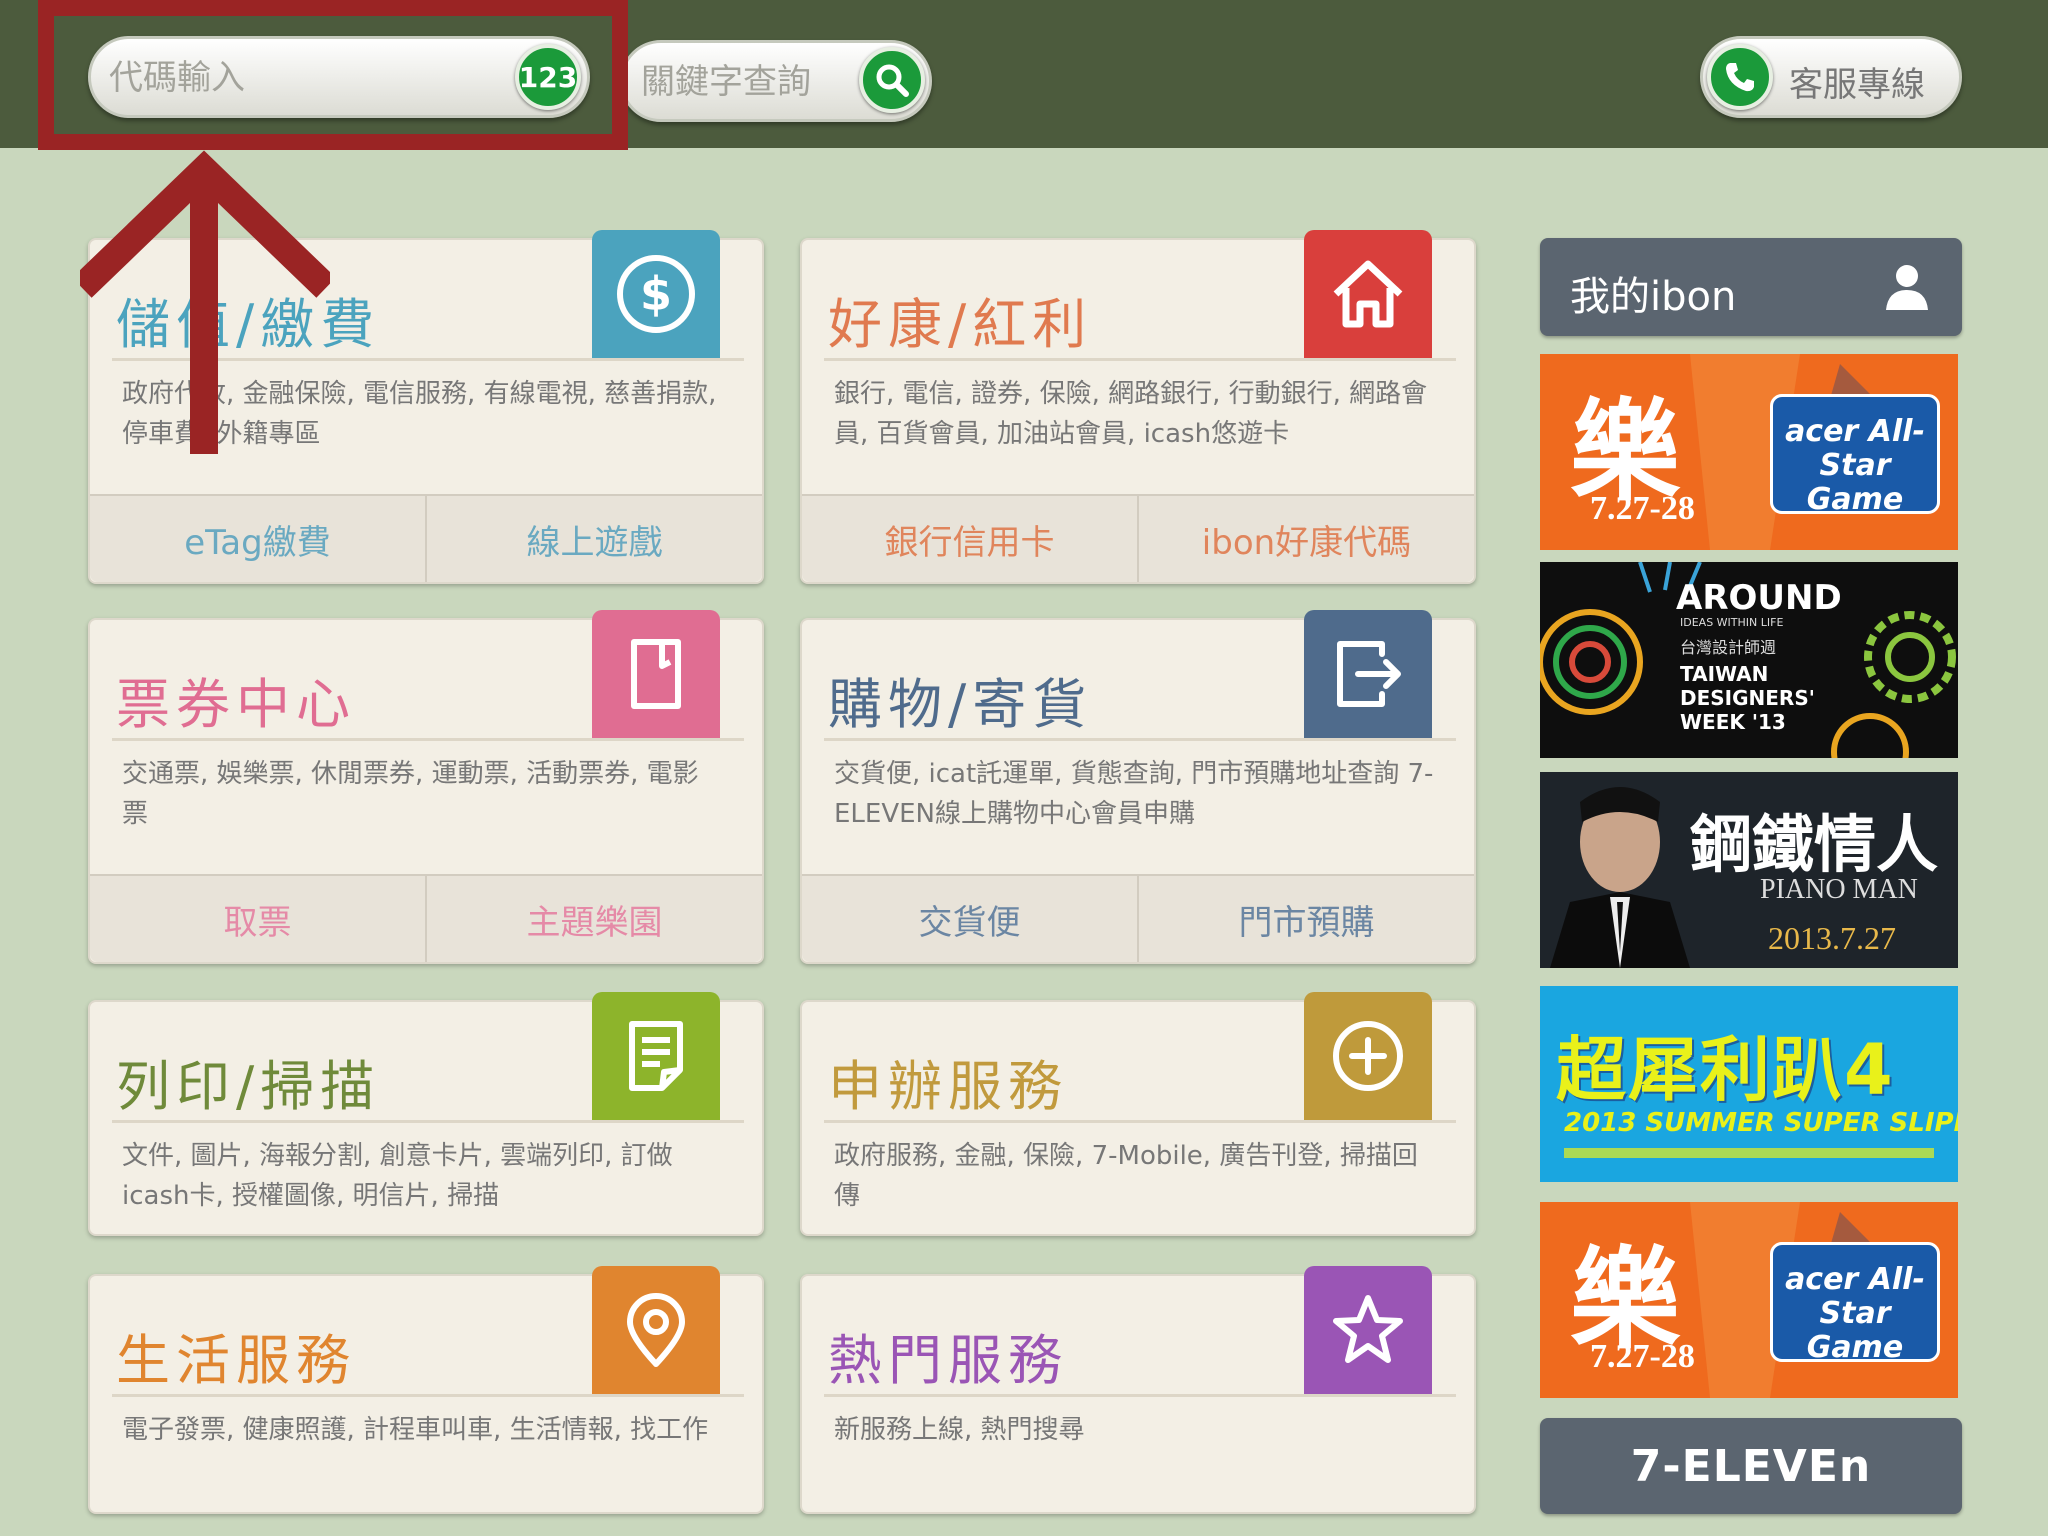 This screenshot has width=2048, height=1536. What do you see at coordinates (1306, 539) in the screenshot?
I see `ibon-bonus-code-button: ibon好康代碼` at bounding box center [1306, 539].